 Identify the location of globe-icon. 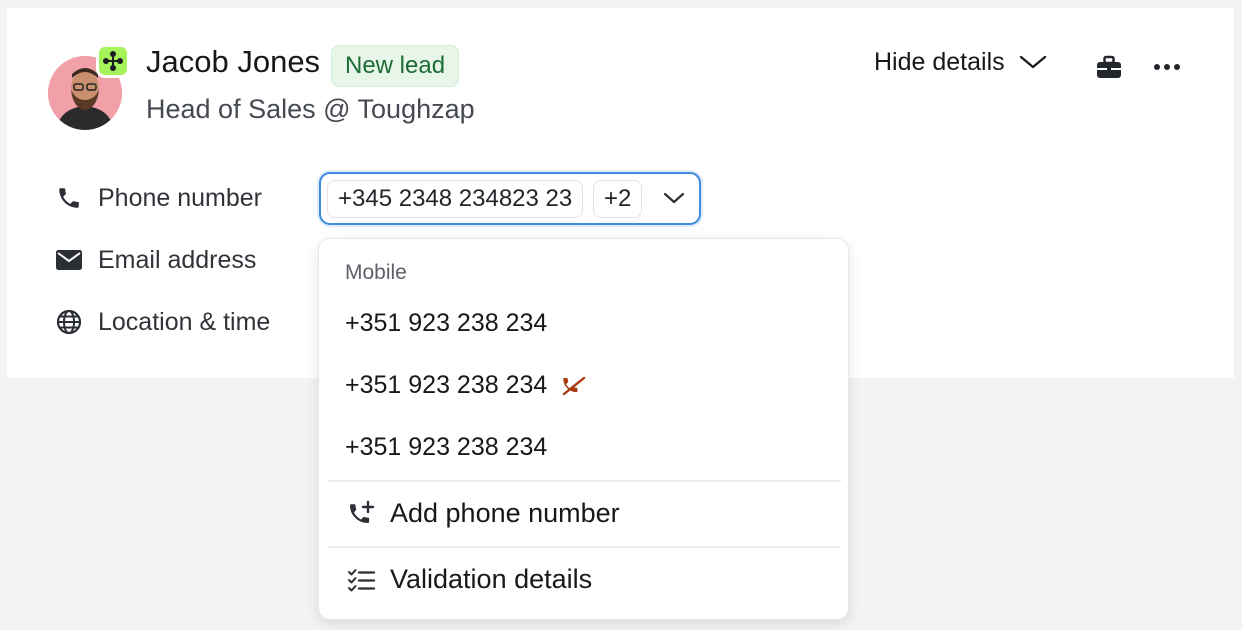
(69, 322).